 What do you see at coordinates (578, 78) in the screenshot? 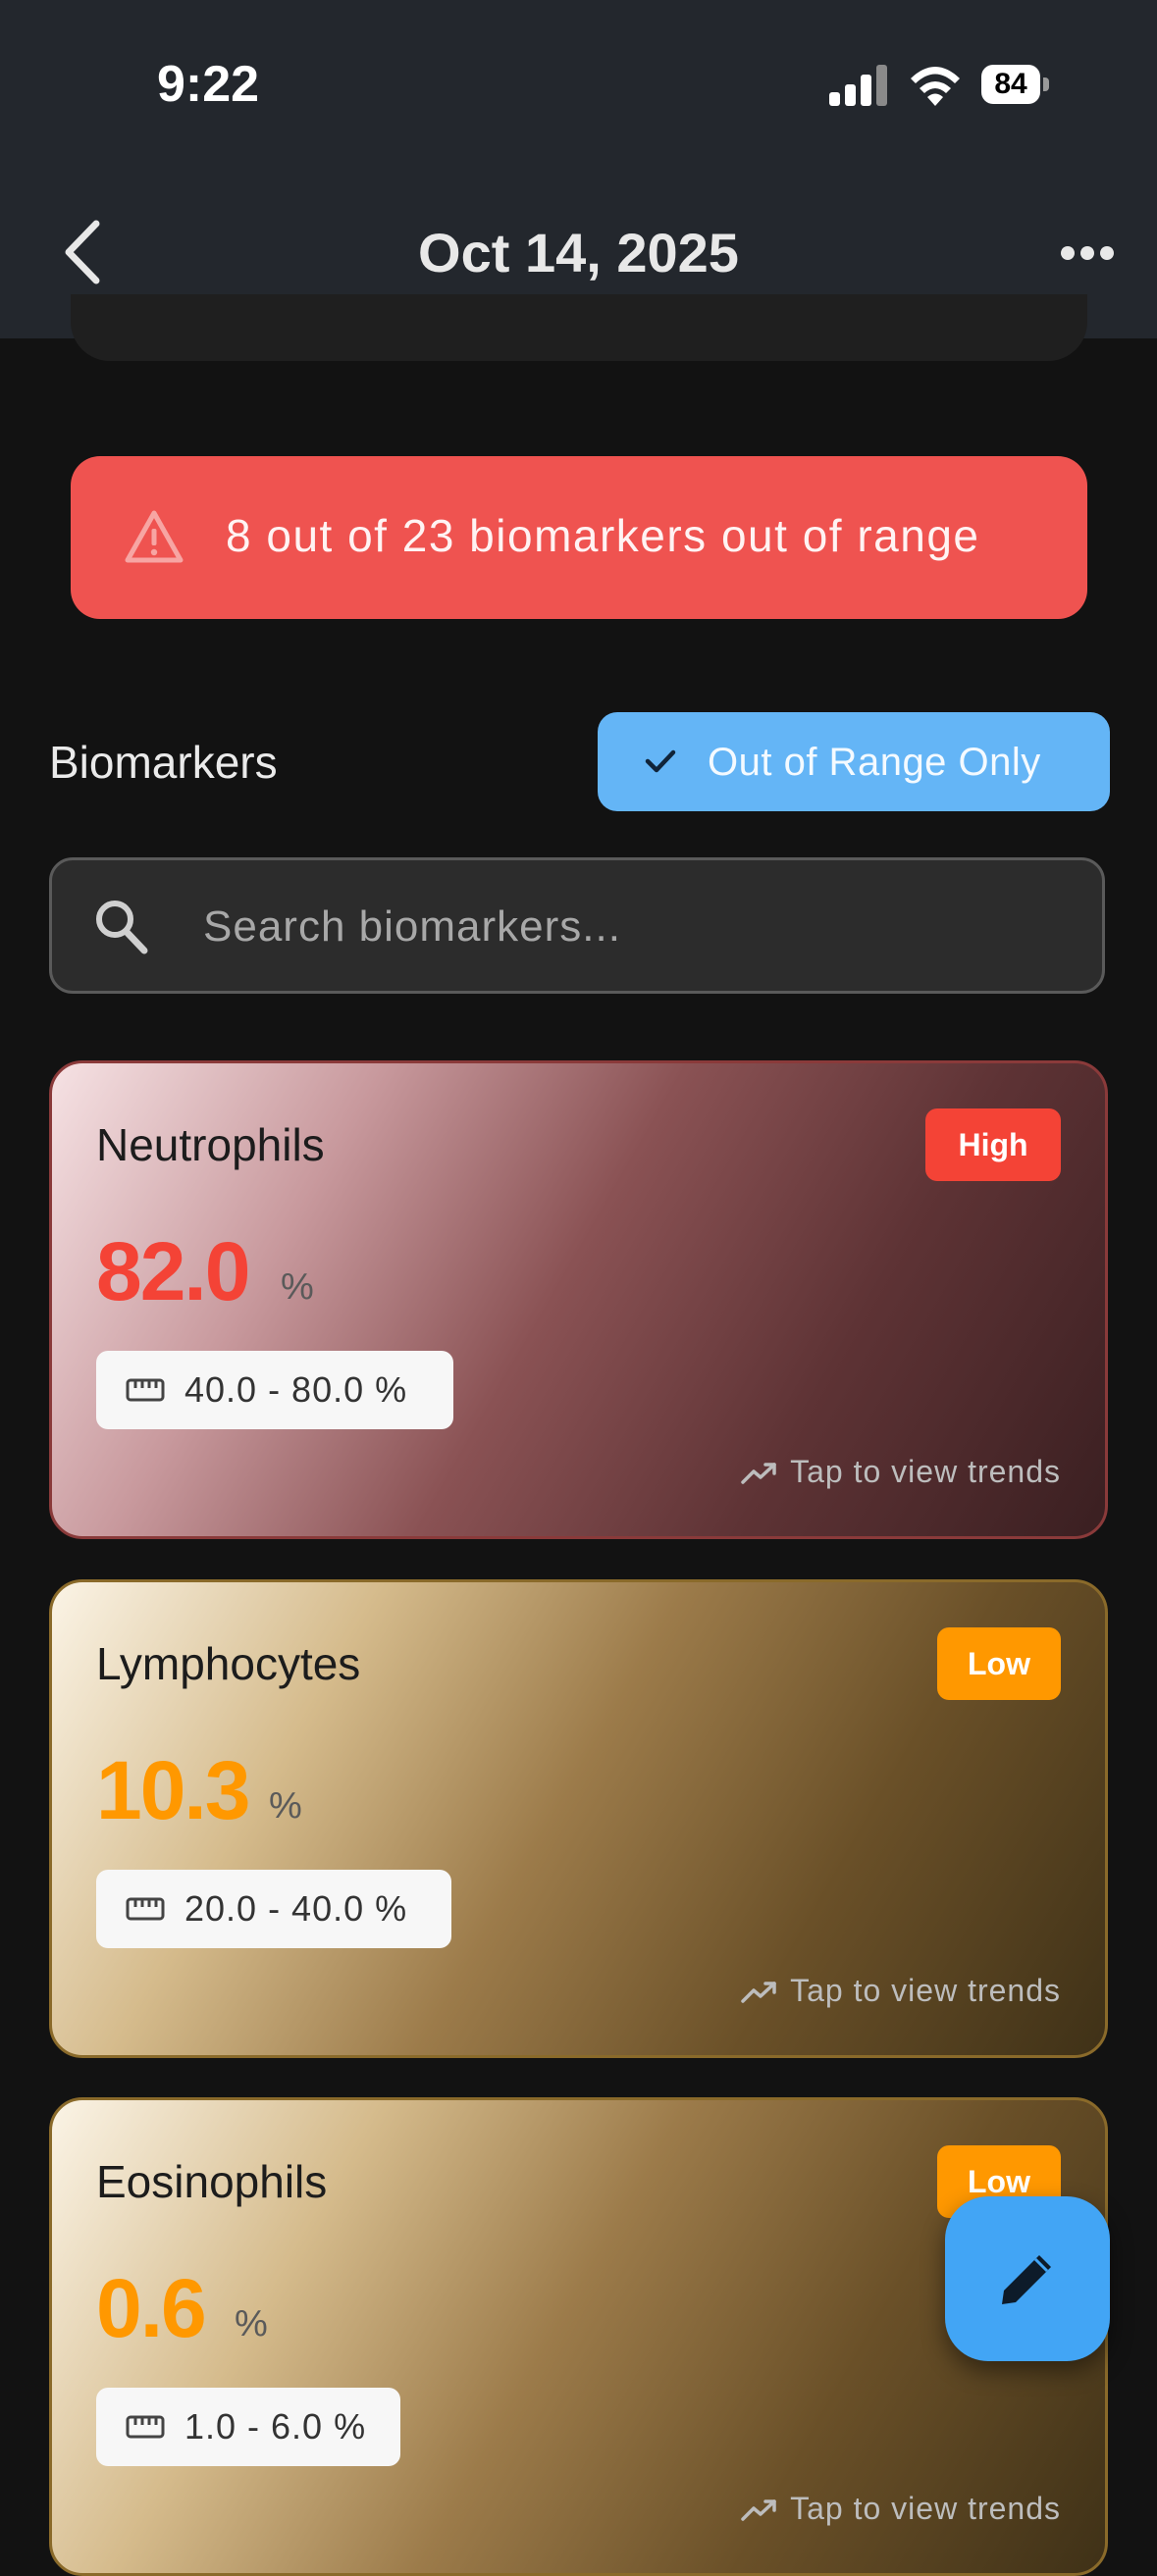
I see `status-bar: 9:22 84` at bounding box center [578, 78].